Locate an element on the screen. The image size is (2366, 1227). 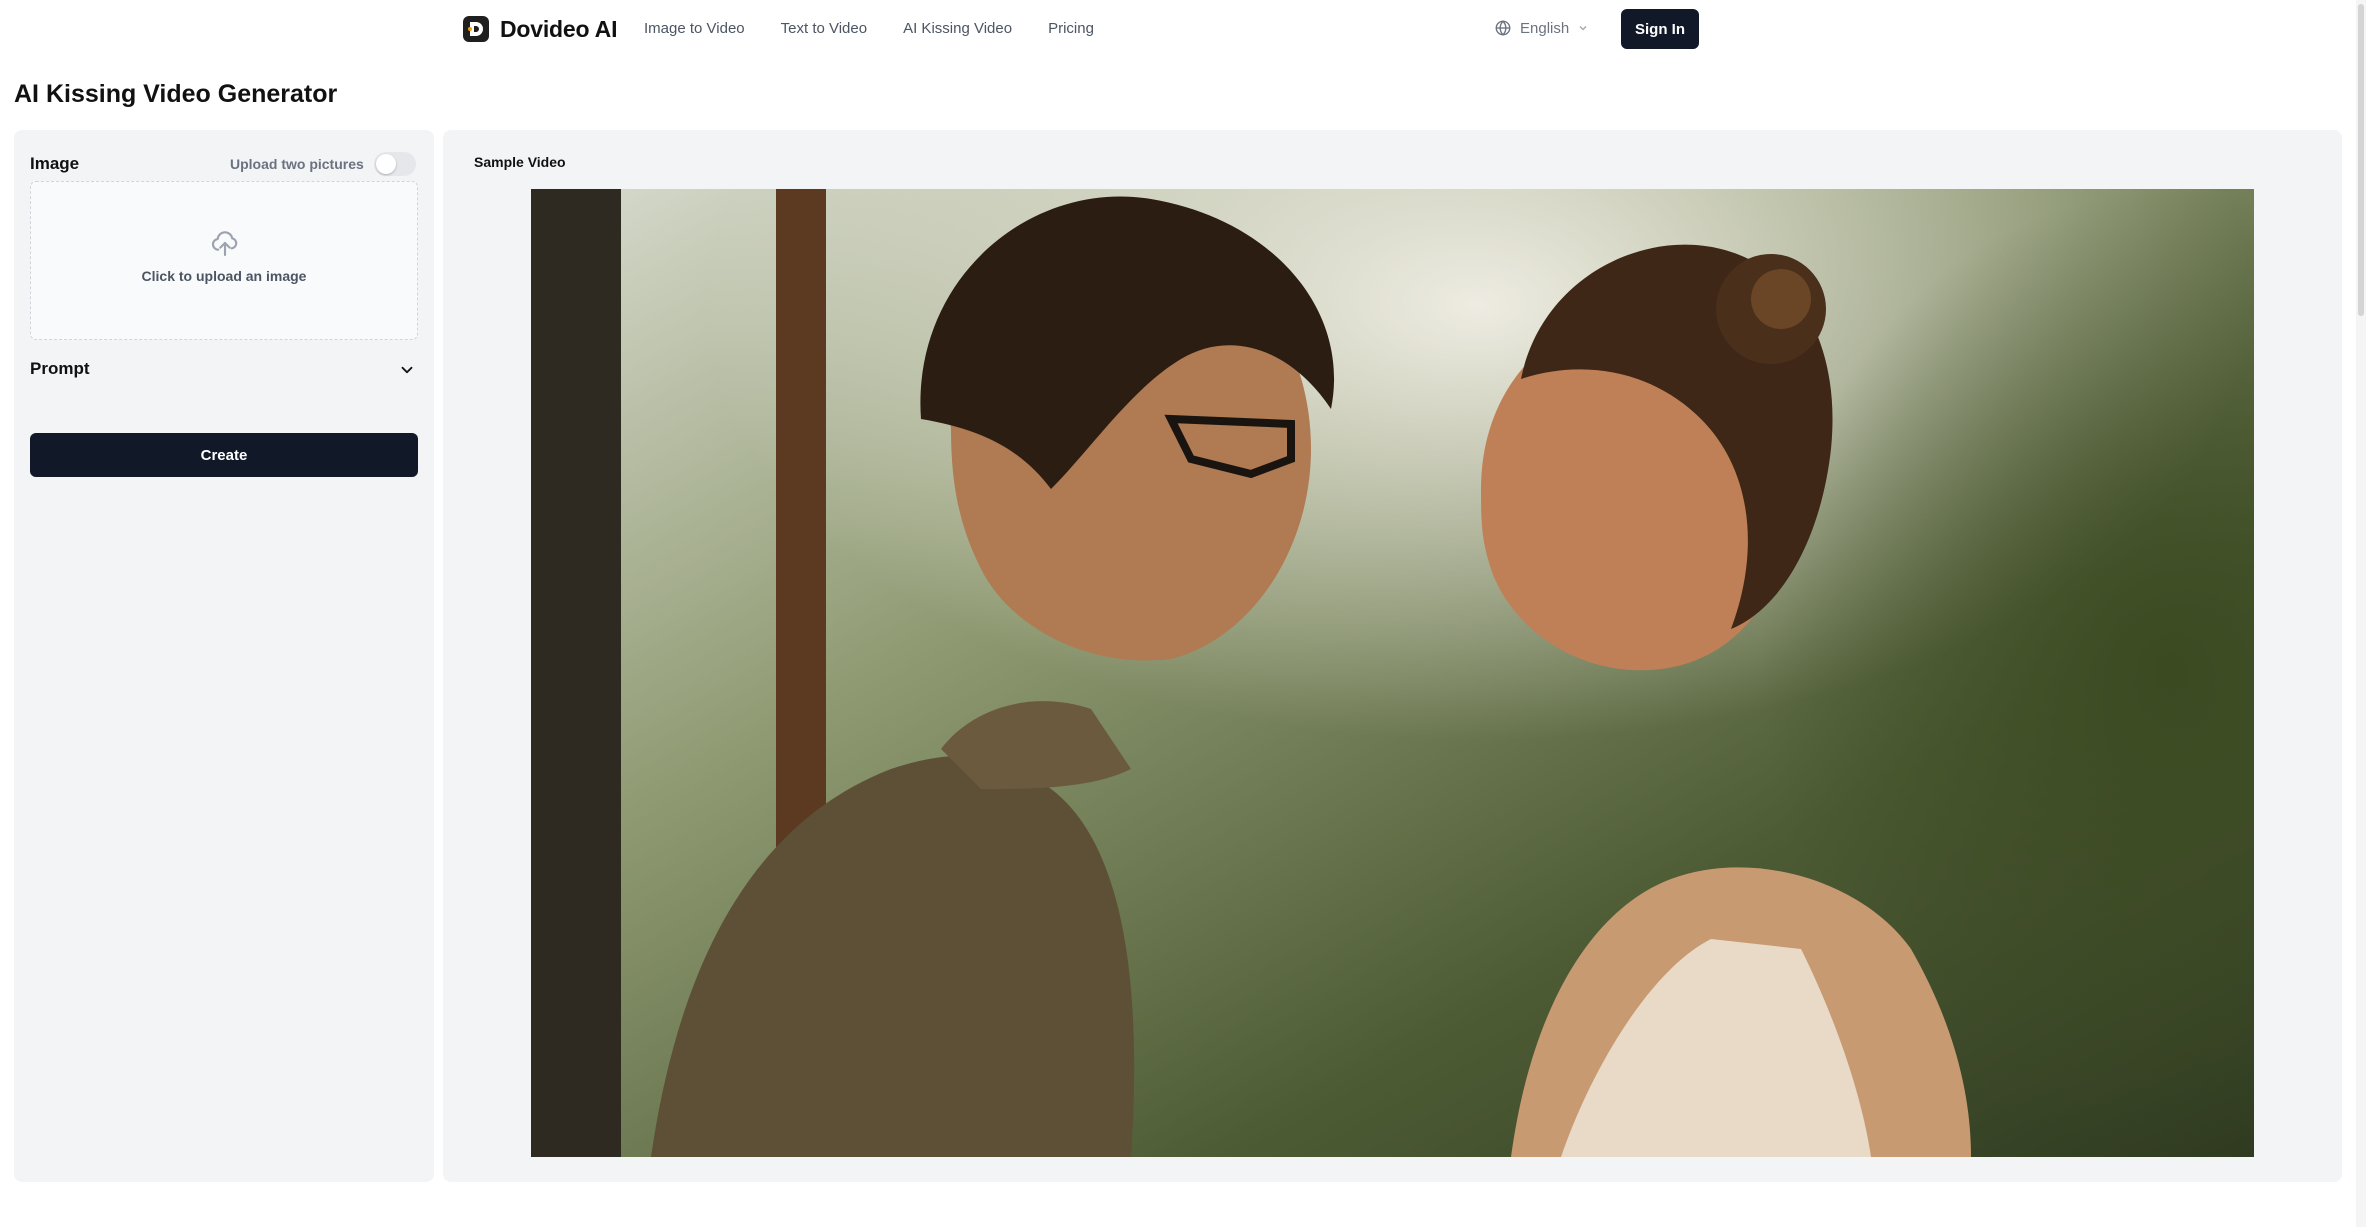
sample-video-label: Sample Video is located at coordinates (520, 162).